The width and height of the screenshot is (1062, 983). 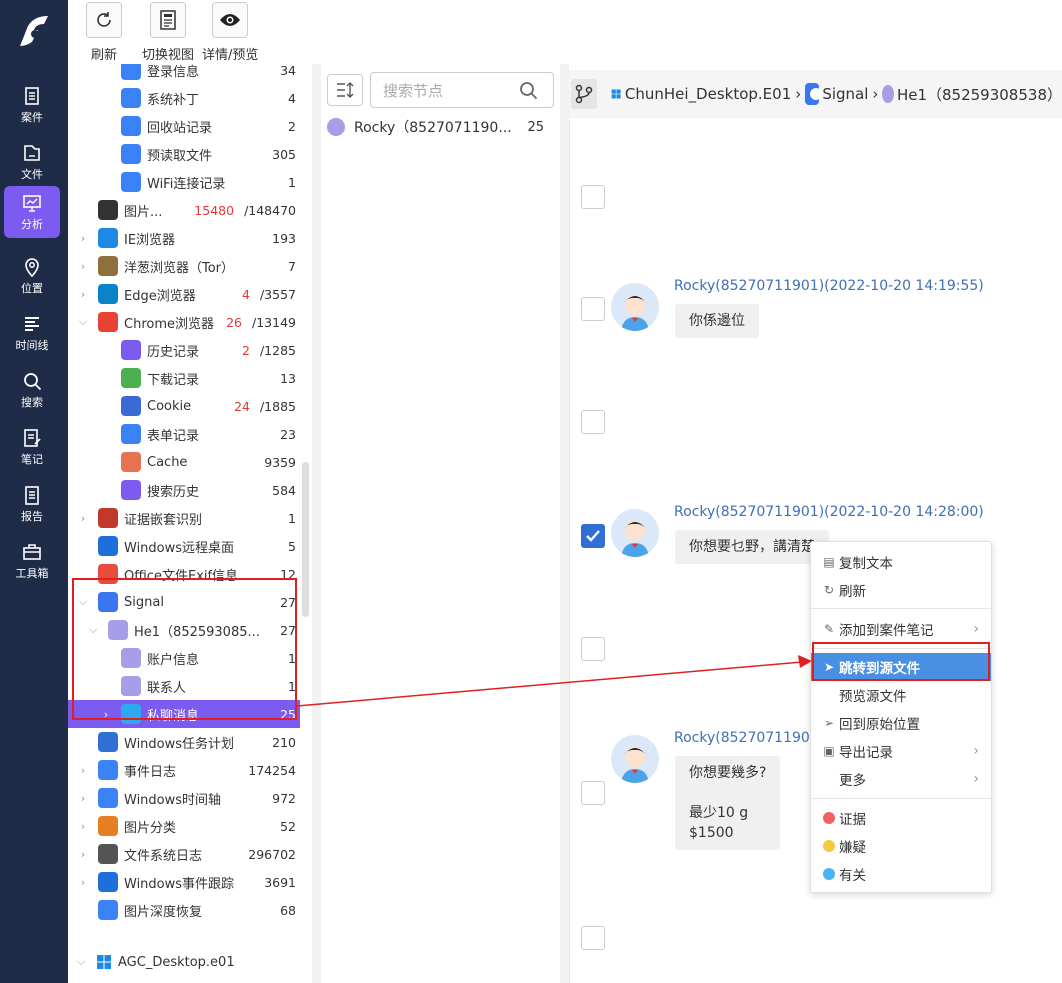 I want to click on tree-item: 下载记录 13, so click(x=184, y=378).